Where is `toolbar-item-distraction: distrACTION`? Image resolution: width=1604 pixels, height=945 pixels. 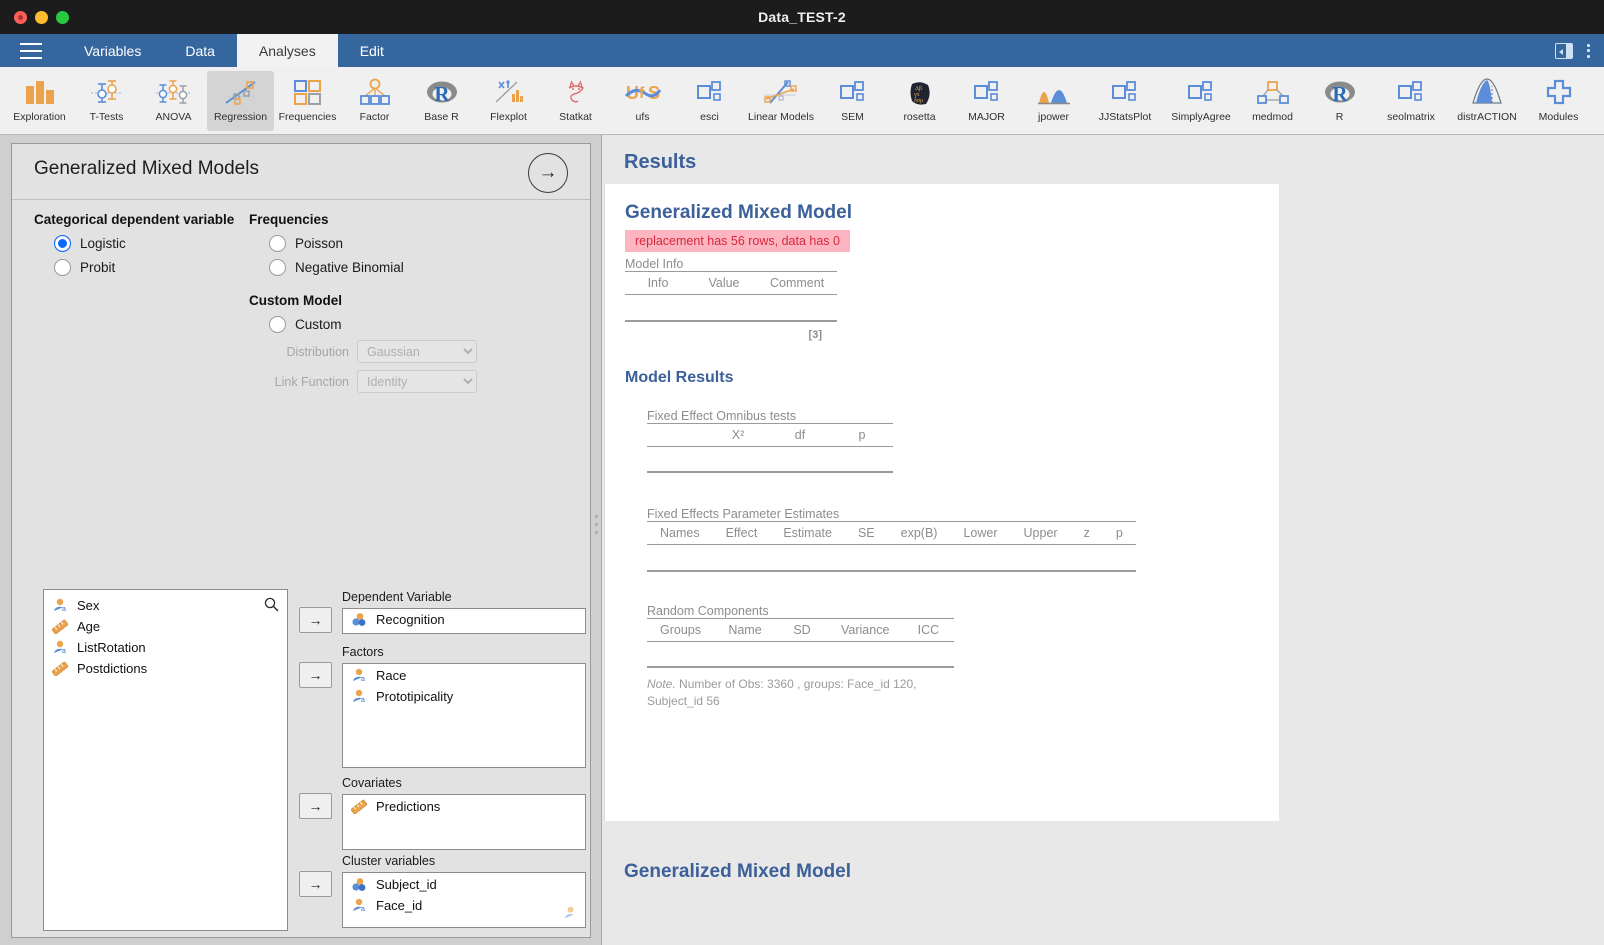
toolbar-item-distraction: distrACTION is located at coordinates (1487, 101).